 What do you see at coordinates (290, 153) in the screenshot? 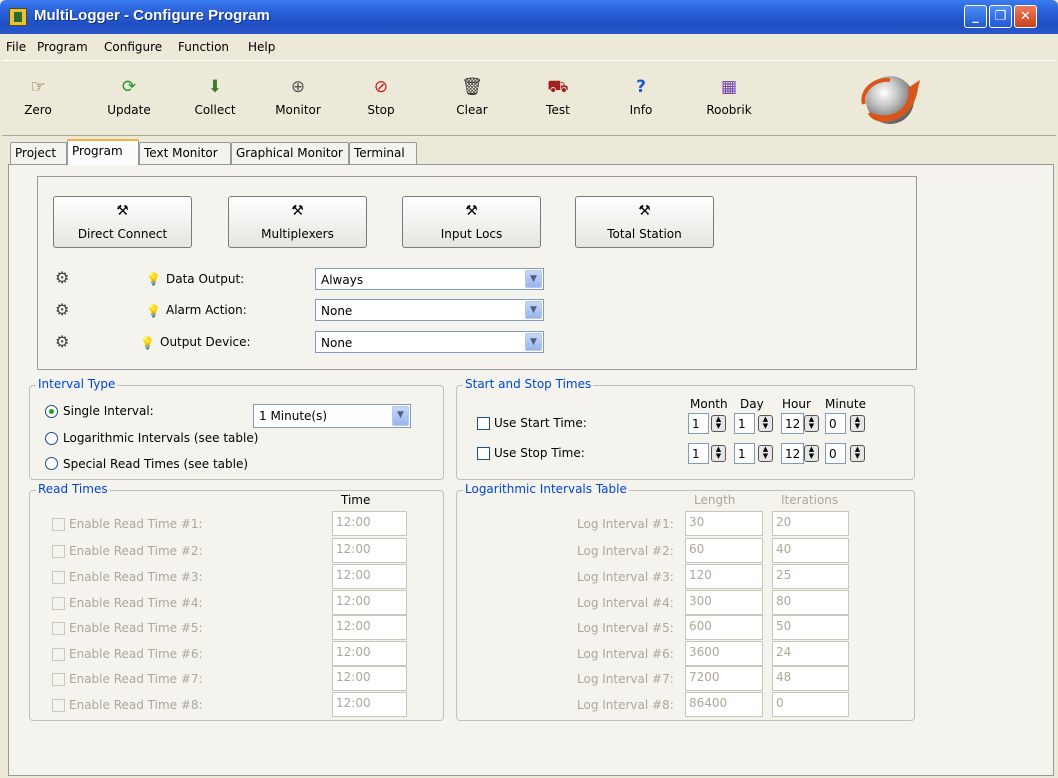
I see `tab-graphical-monitor: Graphical Monitor` at bounding box center [290, 153].